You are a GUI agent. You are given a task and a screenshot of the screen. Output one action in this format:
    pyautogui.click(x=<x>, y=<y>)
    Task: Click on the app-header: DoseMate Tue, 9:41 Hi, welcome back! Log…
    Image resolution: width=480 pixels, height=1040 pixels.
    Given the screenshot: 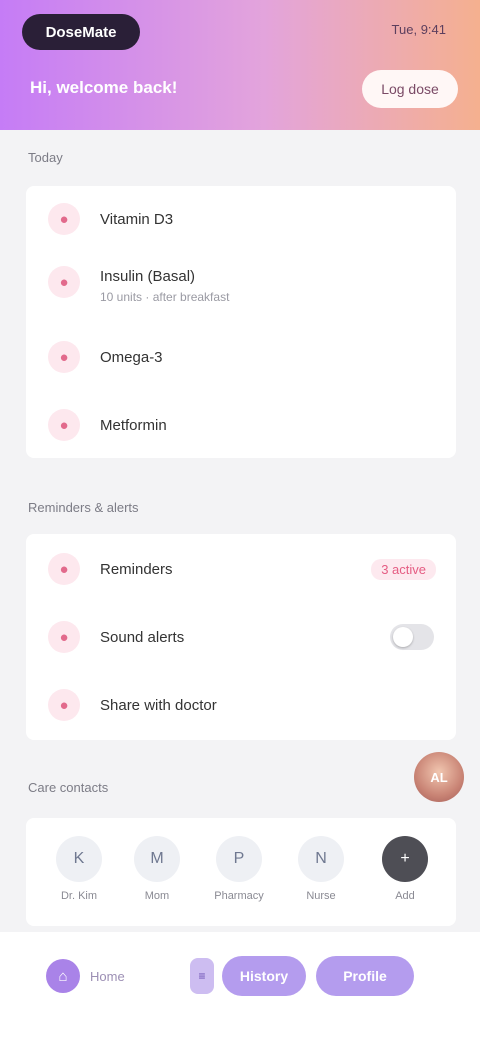 What is the action you would take?
    pyautogui.click(x=240, y=65)
    